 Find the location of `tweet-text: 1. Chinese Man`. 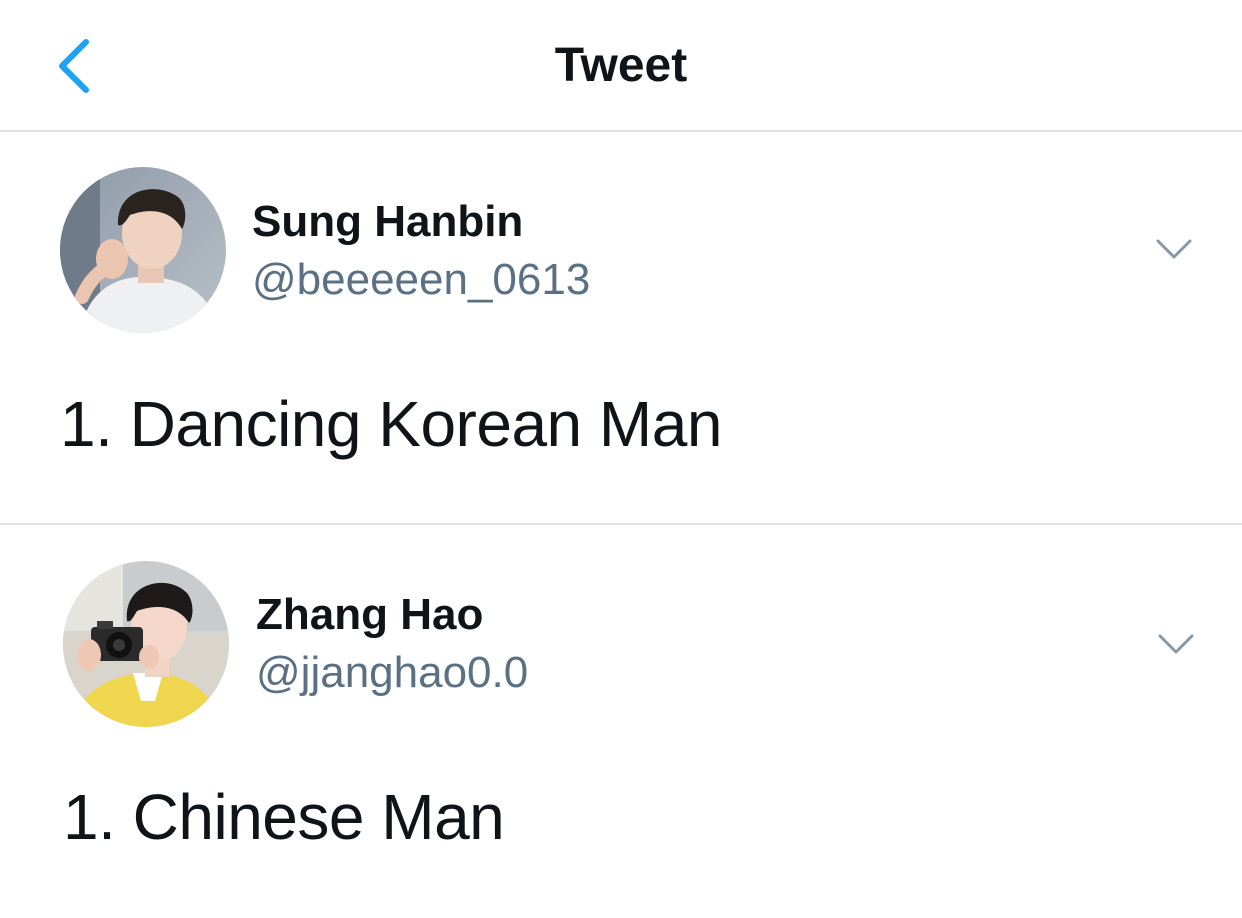

tweet-text: 1. Chinese Man is located at coordinates (284, 817).